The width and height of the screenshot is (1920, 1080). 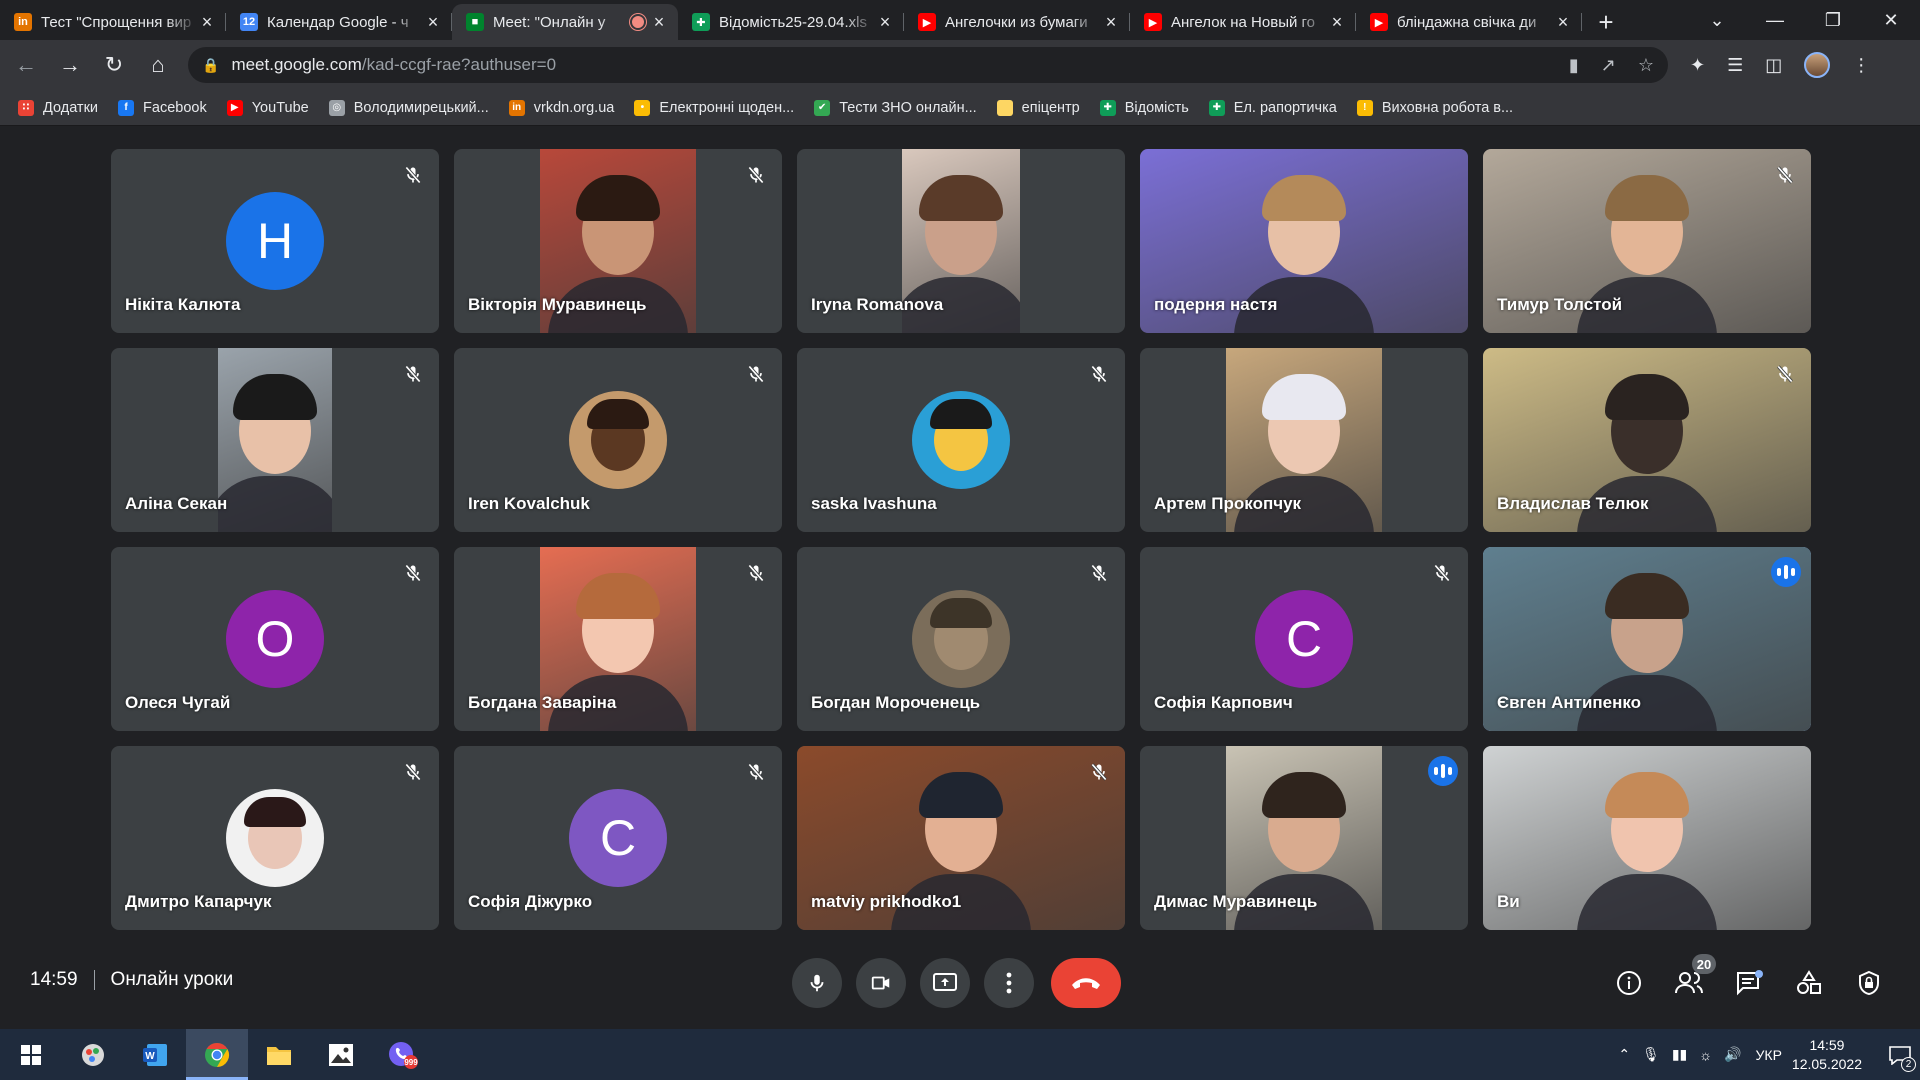 What do you see at coordinates (275, 440) in the screenshot?
I see `participant-tile: Аліна Секан` at bounding box center [275, 440].